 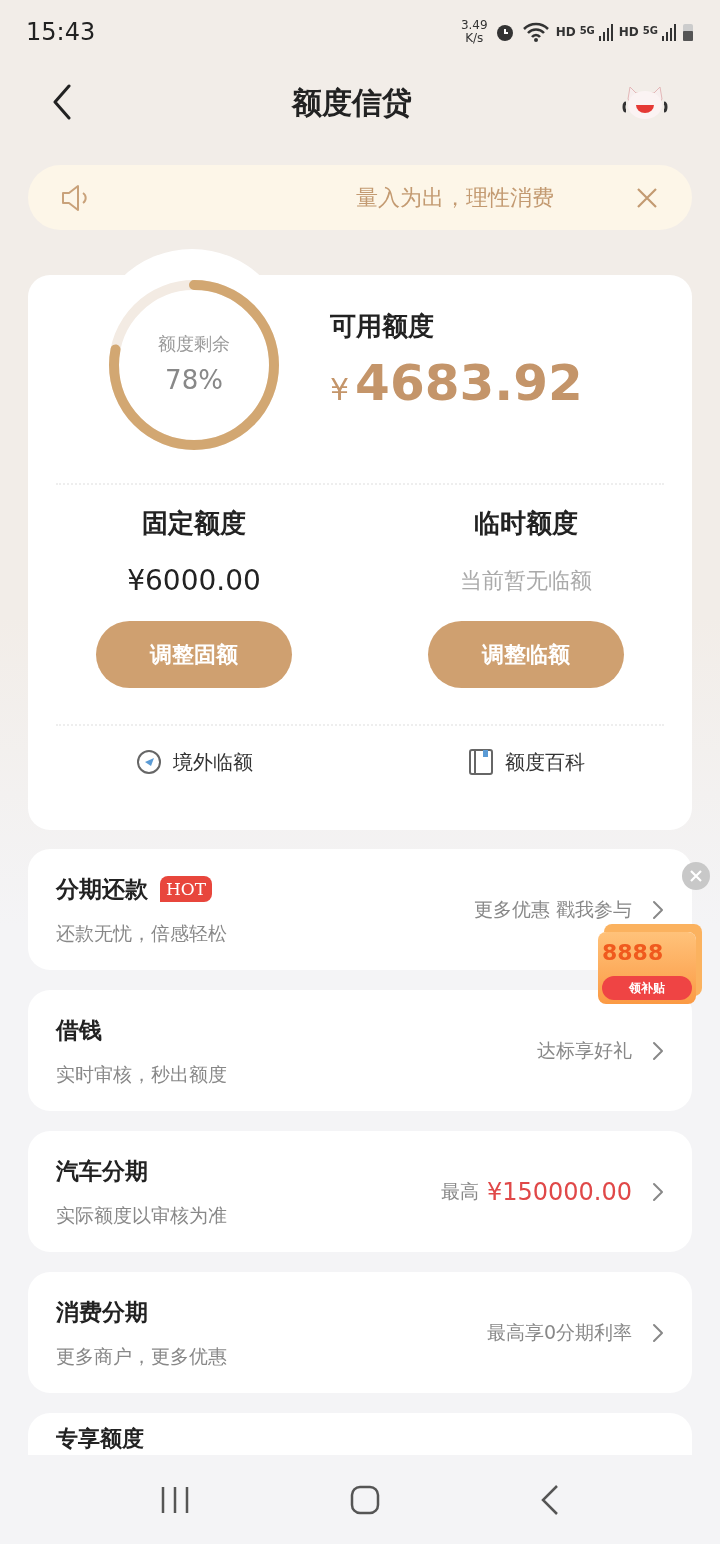 What do you see at coordinates (194, 523) in the screenshot?
I see `quota-title: 固定额度` at bounding box center [194, 523].